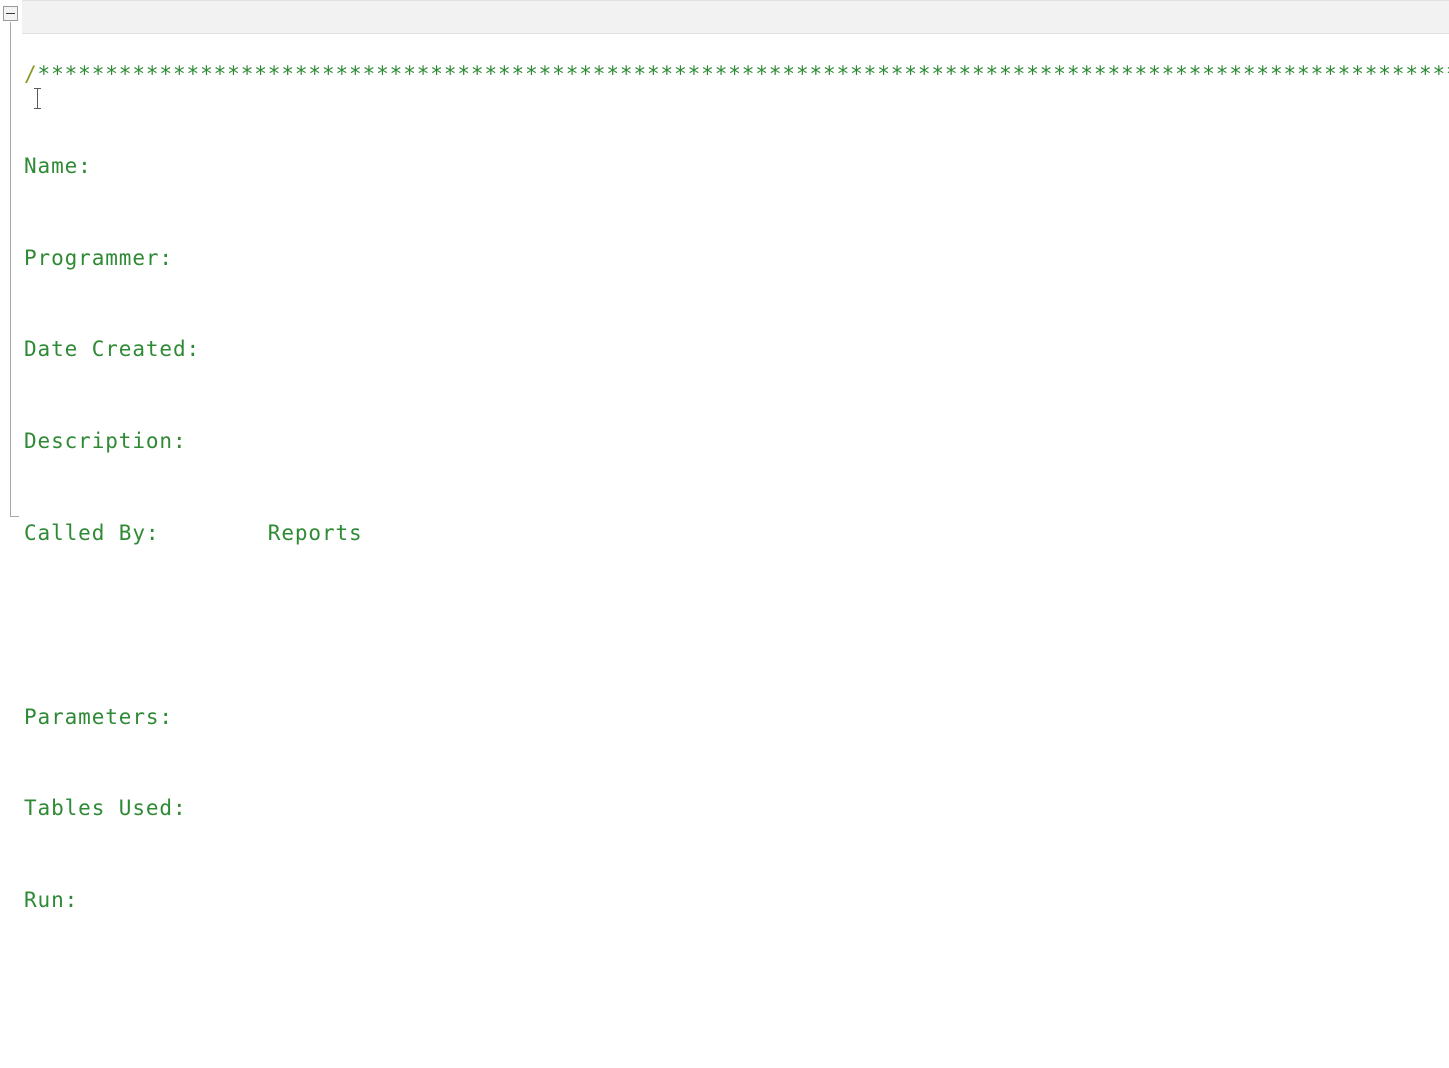 The width and height of the screenshot is (1449, 1068). Describe the element at coordinates (735, 533) in the screenshot. I see `code-line-called-by: Called By: Reports` at that location.